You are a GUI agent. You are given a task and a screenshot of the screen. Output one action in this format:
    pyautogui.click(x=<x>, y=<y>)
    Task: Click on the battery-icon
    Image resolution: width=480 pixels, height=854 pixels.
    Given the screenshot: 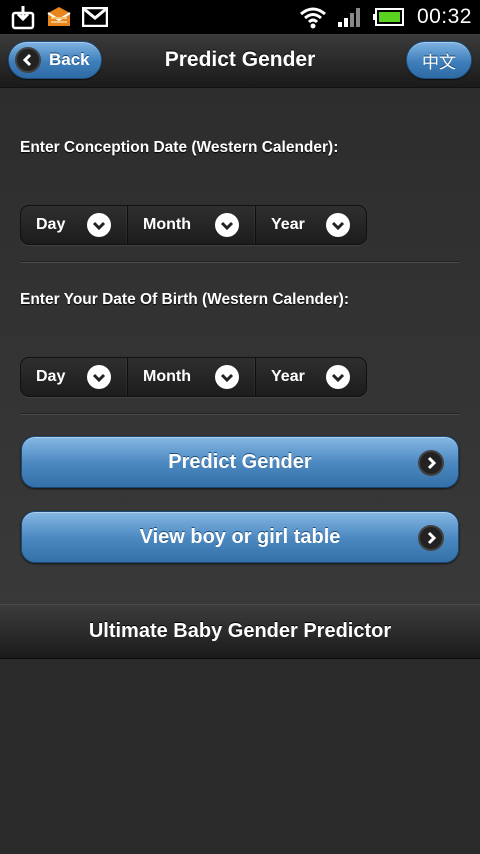 What is the action you would take?
    pyautogui.click(x=388, y=17)
    